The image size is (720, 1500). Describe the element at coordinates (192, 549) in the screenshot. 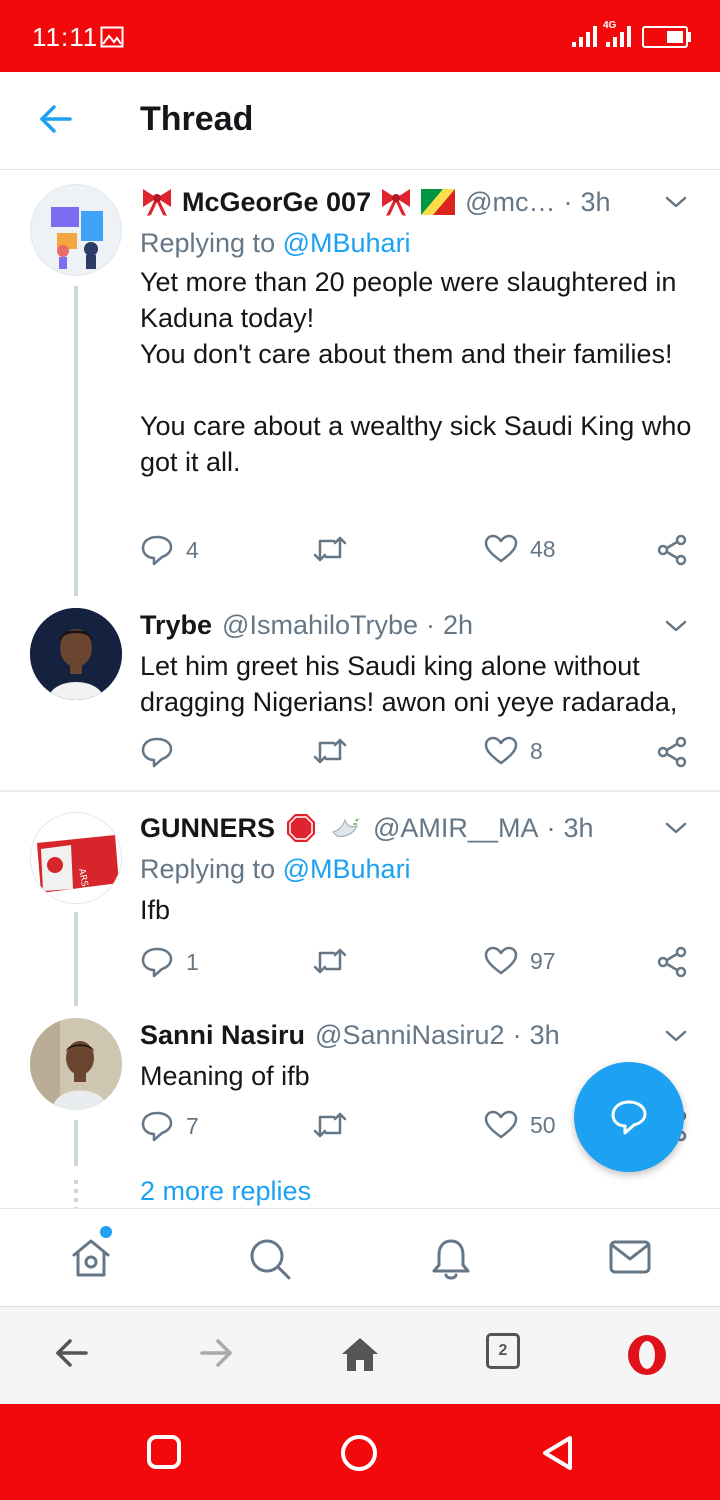

I see `reply-count: 4` at that location.